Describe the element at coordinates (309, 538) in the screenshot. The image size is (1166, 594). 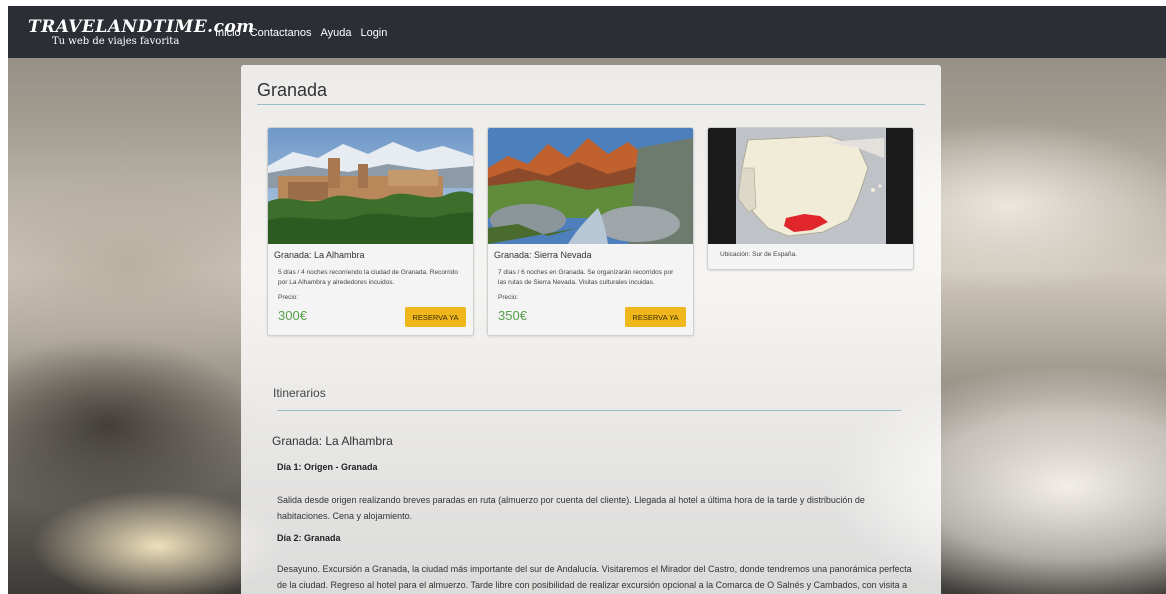
I see `day-title: Día 2: Granada` at that location.